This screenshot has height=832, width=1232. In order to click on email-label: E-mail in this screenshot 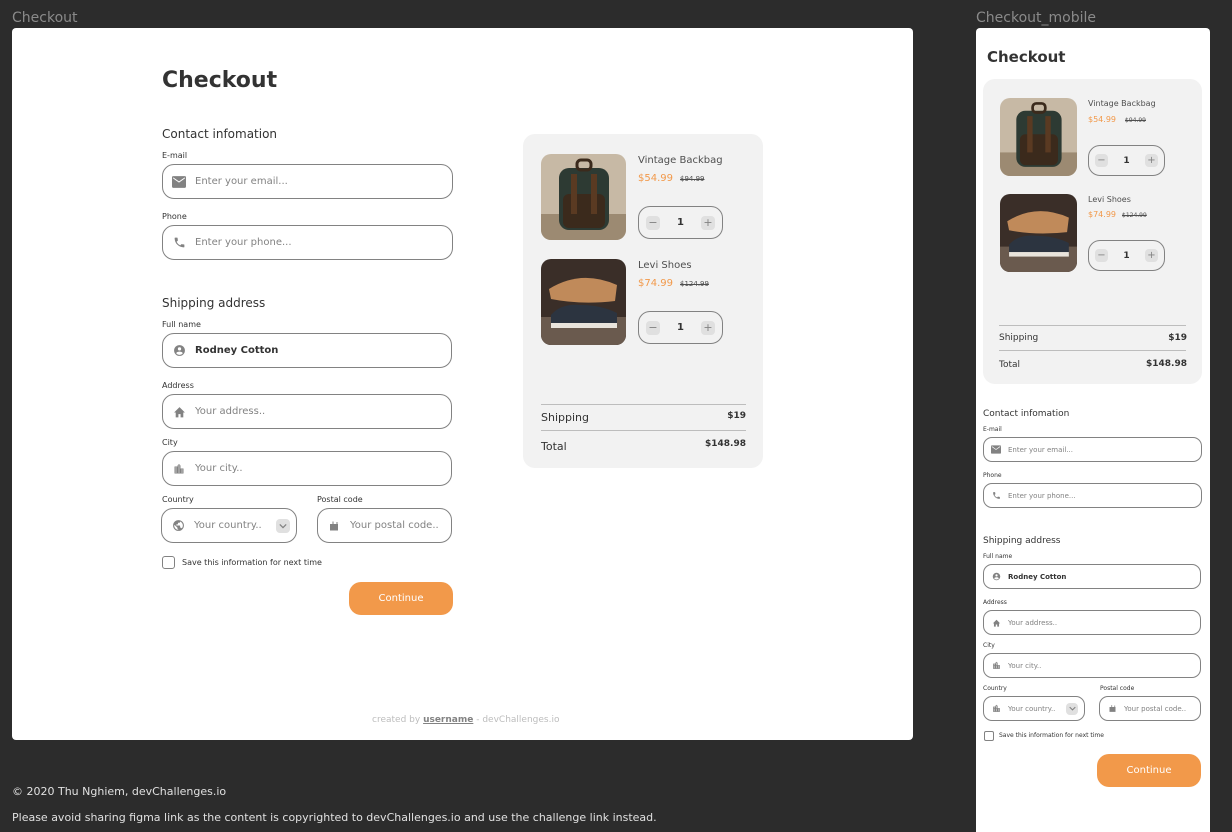, I will do `click(175, 155)`.